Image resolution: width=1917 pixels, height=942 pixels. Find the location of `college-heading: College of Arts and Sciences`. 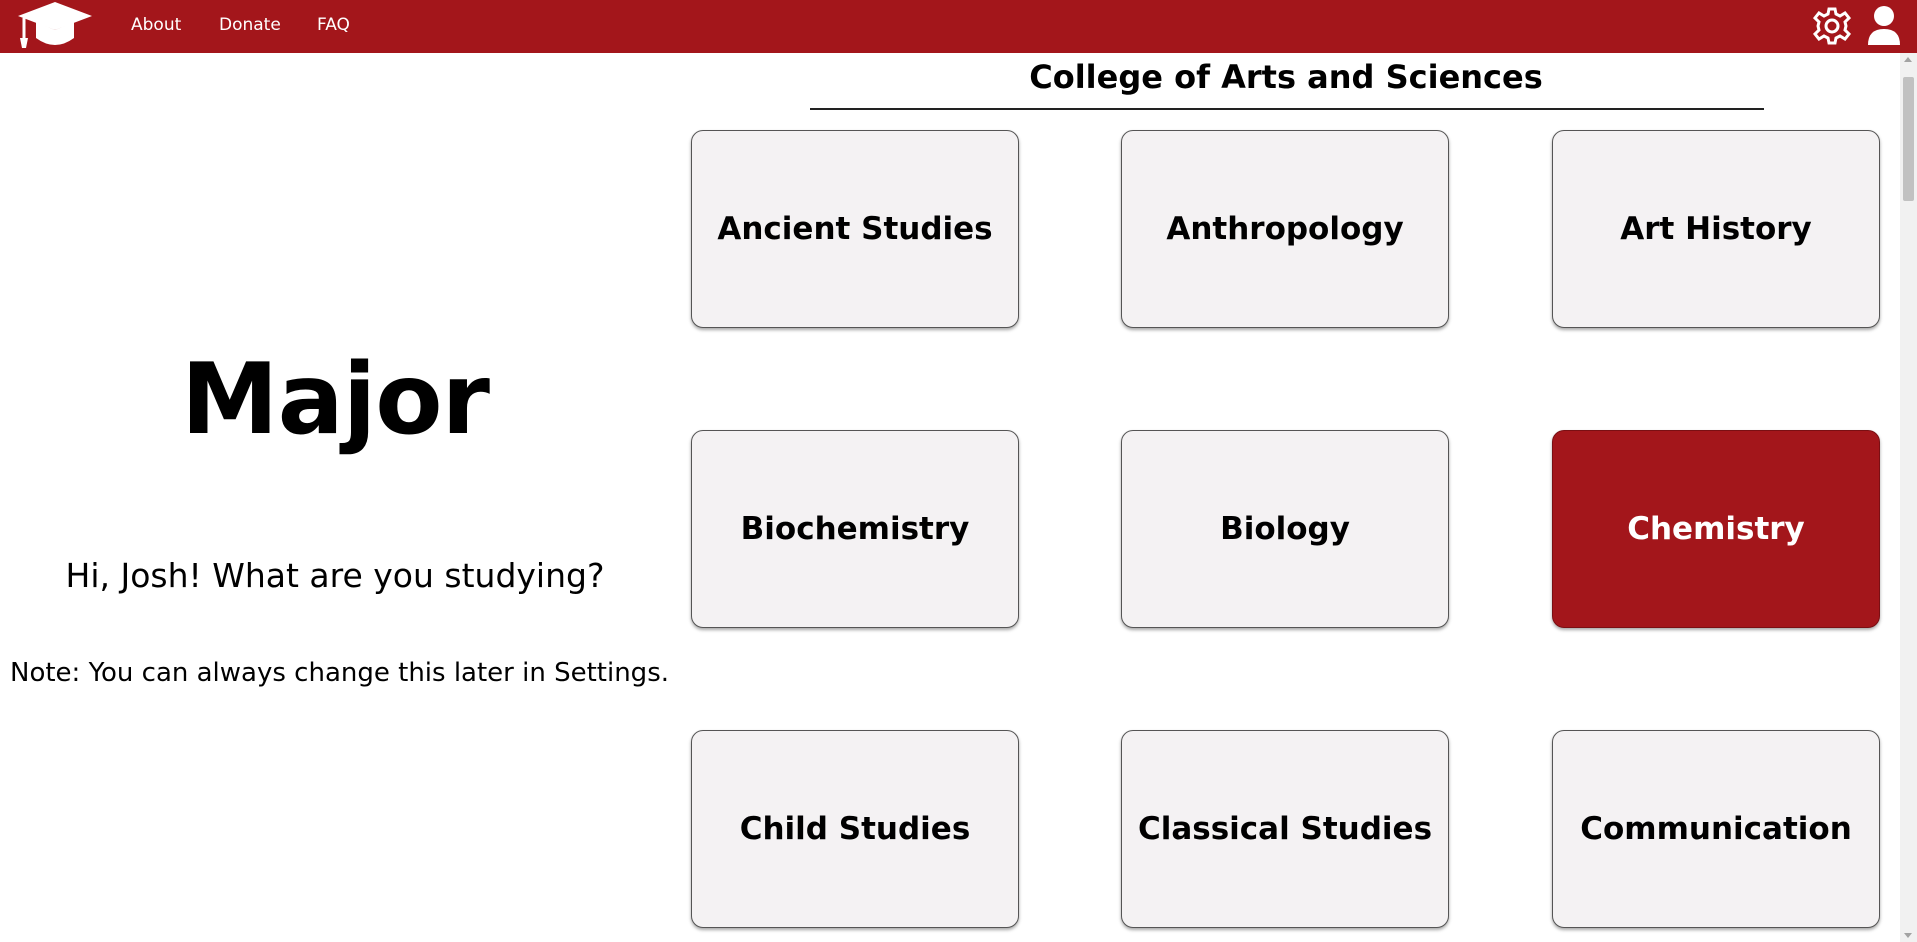

college-heading: College of Arts and Sciences is located at coordinates (1286, 77).